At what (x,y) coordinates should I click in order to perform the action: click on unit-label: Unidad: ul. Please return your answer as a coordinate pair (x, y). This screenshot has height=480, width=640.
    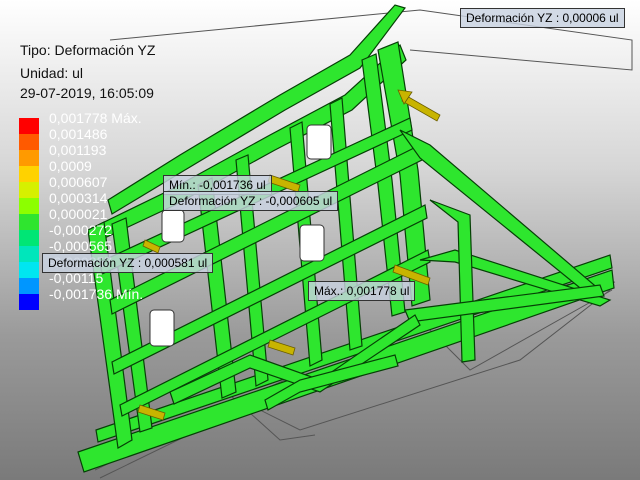
    Looking at the image, I should click on (52, 73).